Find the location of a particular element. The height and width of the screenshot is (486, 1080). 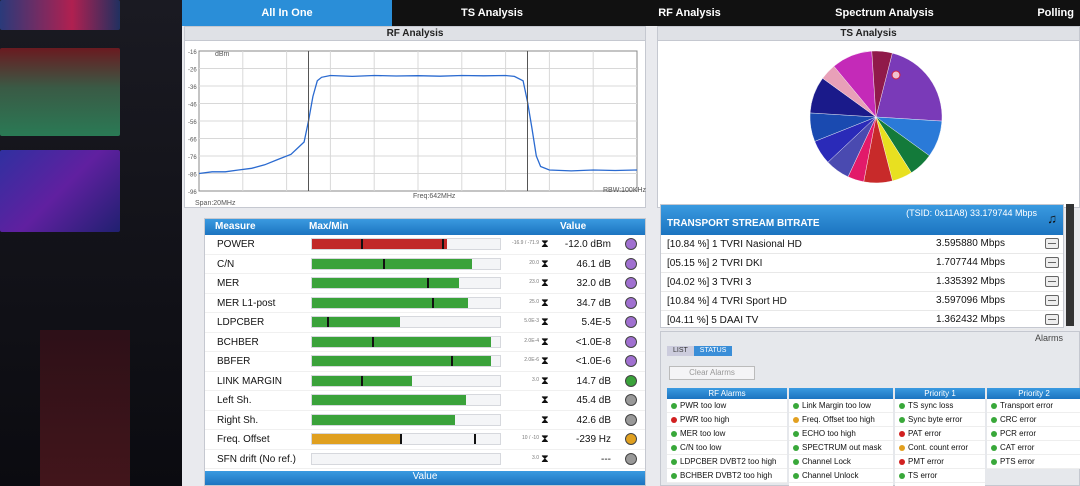

tab-rf-analysis: RF Analysis is located at coordinates (689, 13).